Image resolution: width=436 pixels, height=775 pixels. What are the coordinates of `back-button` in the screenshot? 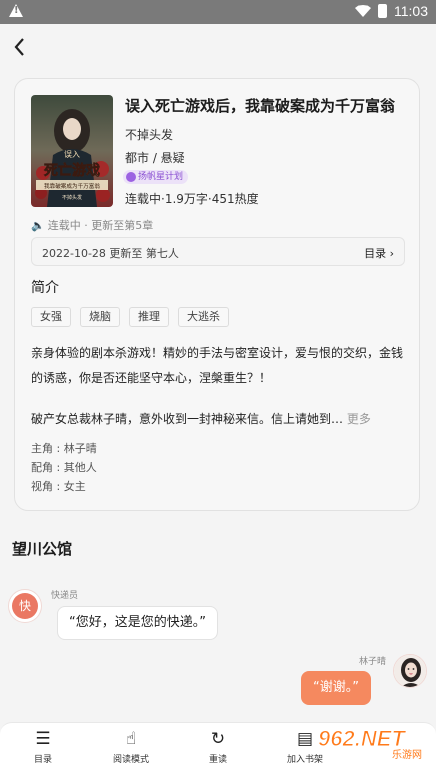 It's located at (20, 47).